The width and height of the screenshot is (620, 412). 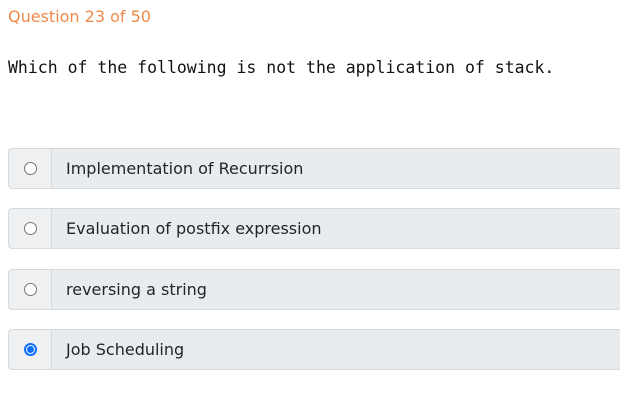 I want to click on question-counter: Question 23 of 50, so click(x=79, y=16).